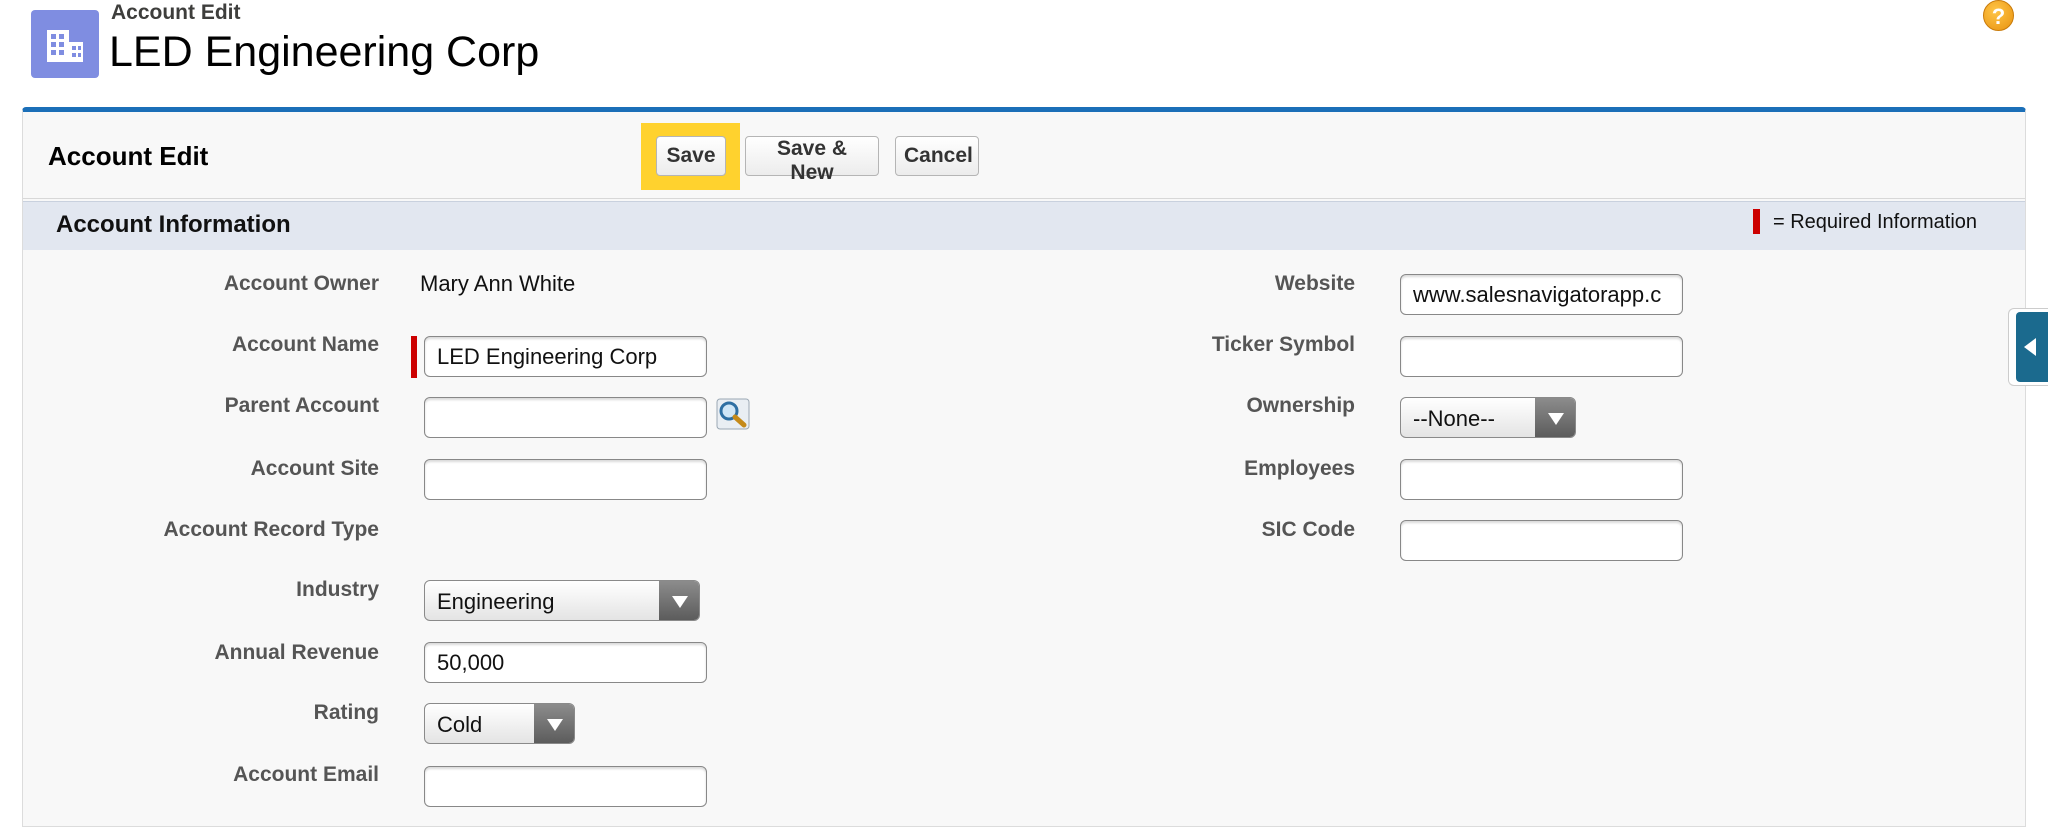 Image resolution: width=2048 pixels, height=827 pixels. I want to click on account-object-icon, so click(65, 44).